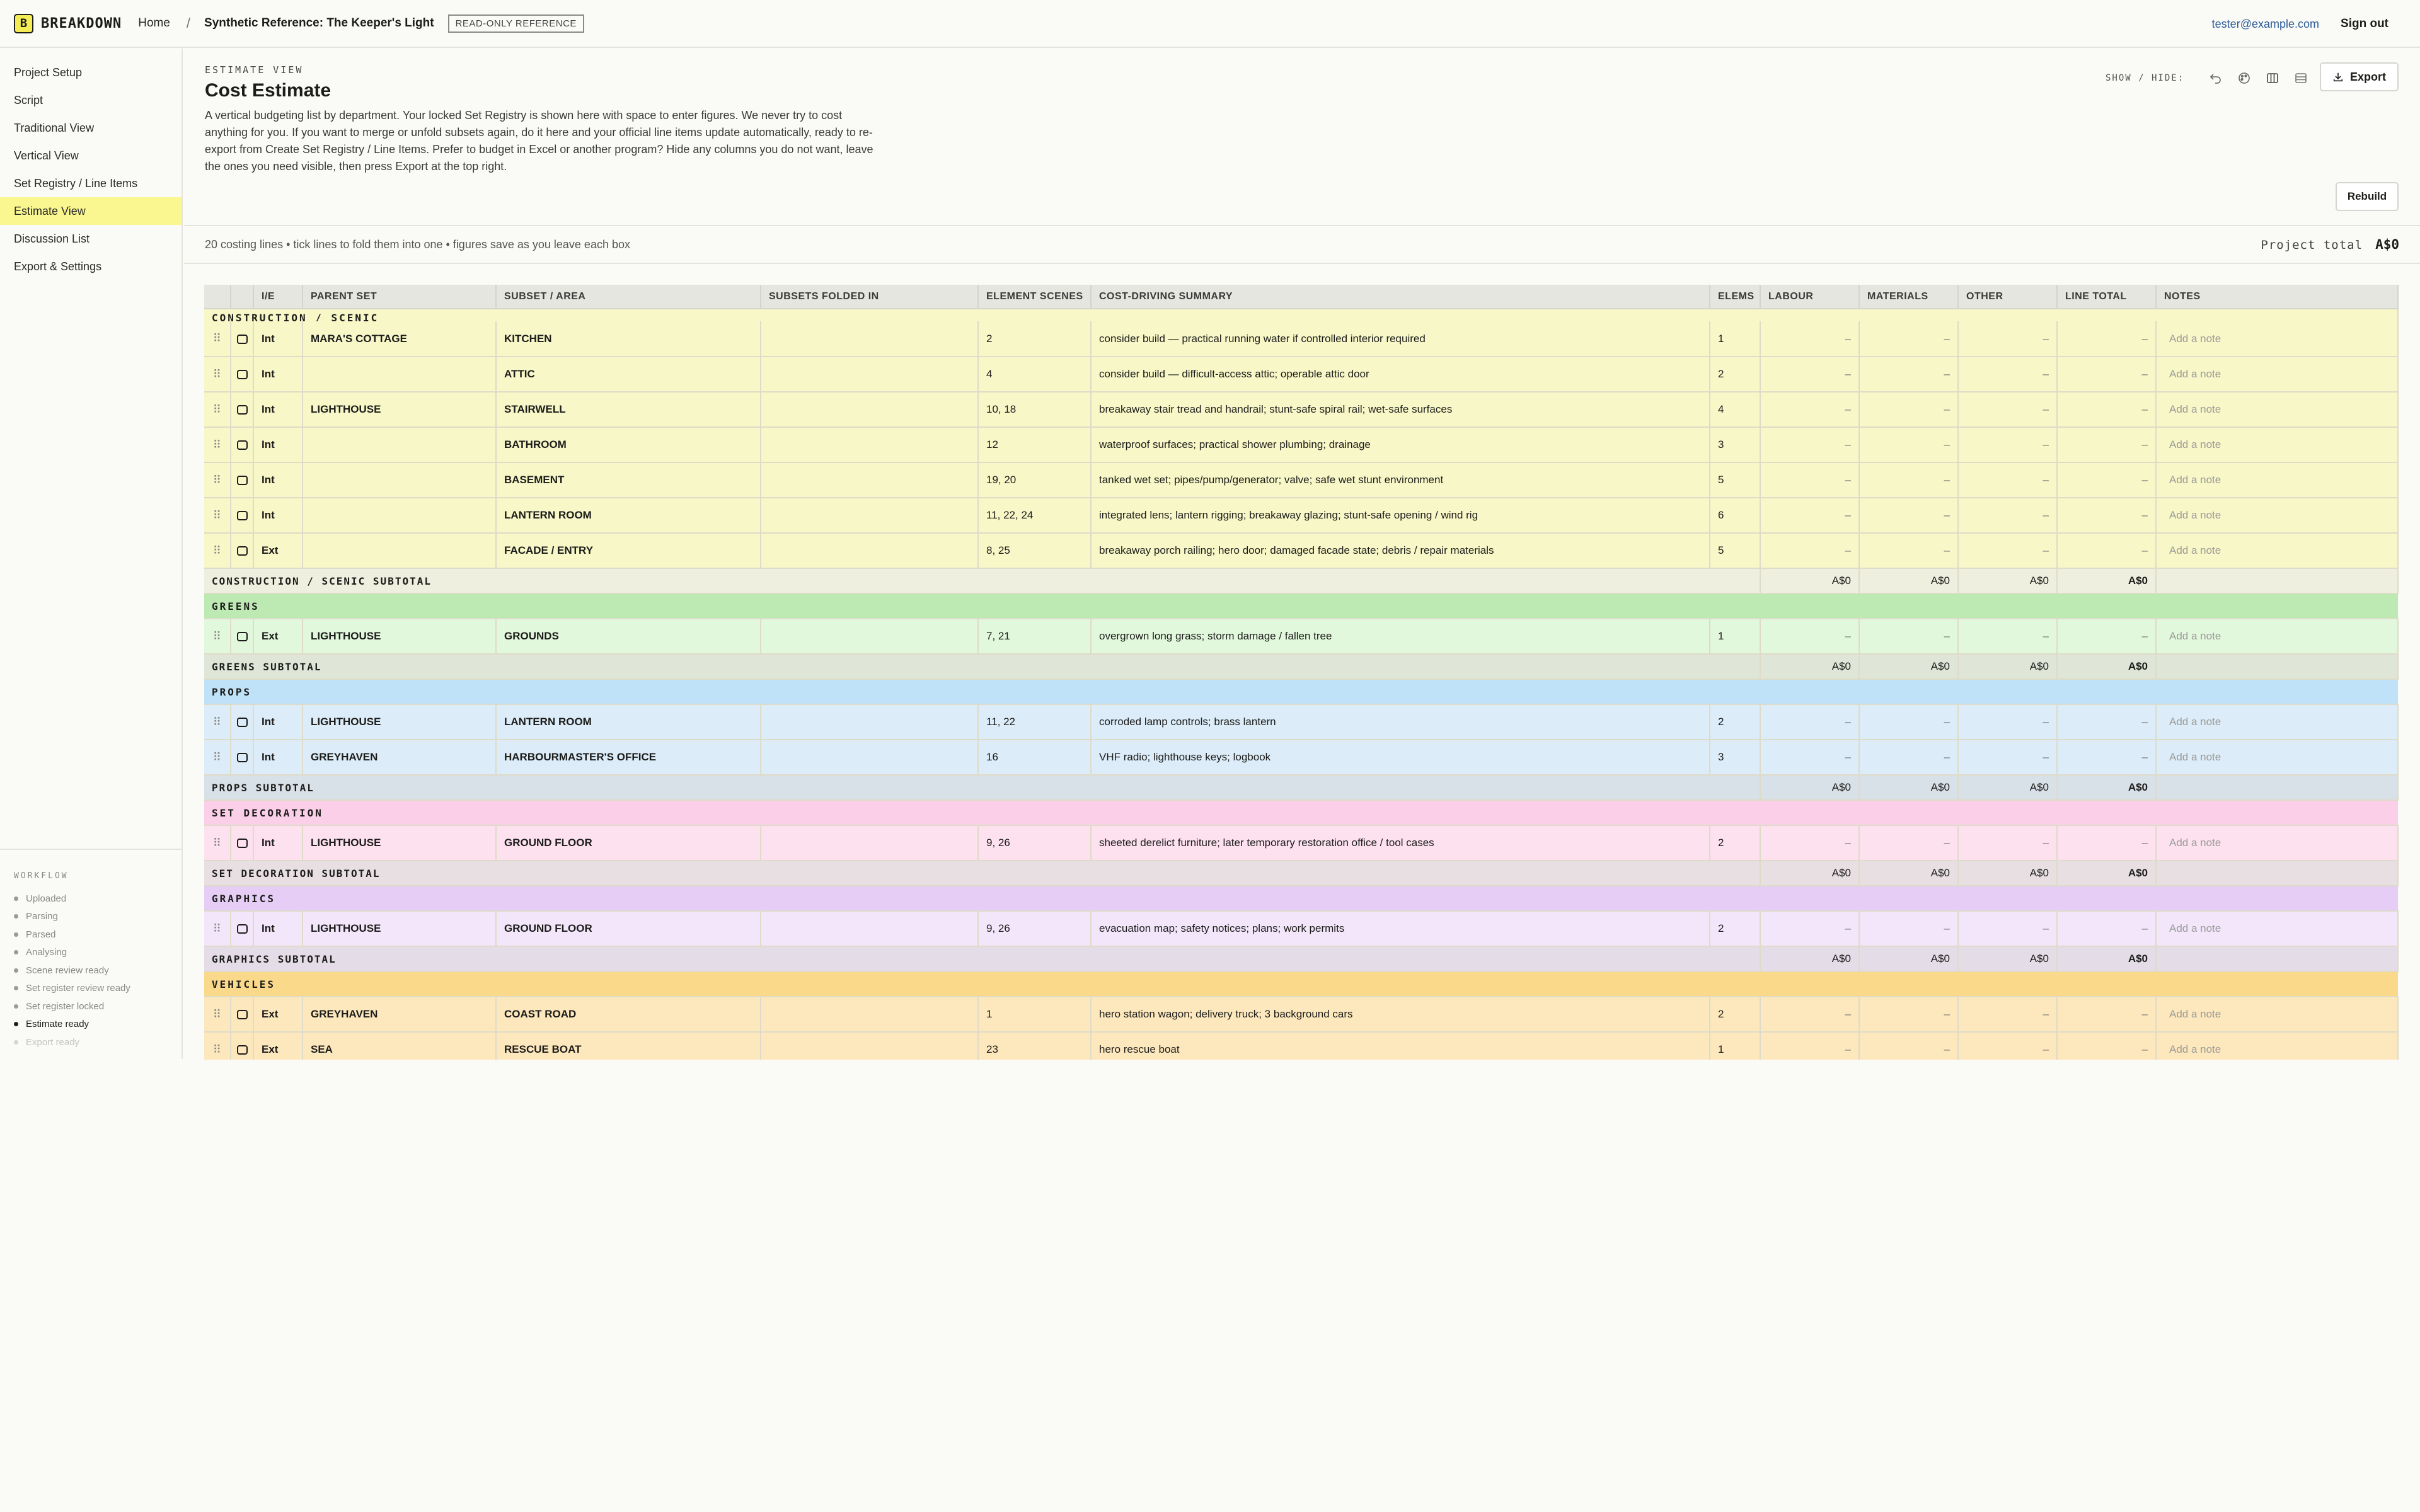 The width and height of the screenshot is (2420, 1512). What do you see at coordinates (2301, 78) in the screenshot?
I see `rows-icon` at bounding box center [2301, 78].